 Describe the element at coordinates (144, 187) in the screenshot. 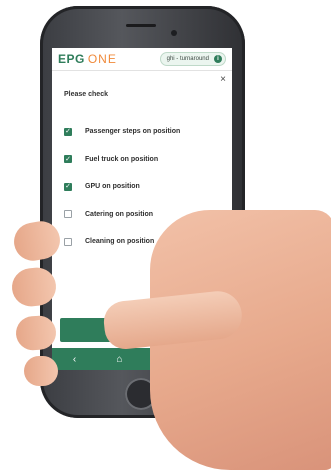

I see `checklist-item: ✓ GPU on position` at that location.